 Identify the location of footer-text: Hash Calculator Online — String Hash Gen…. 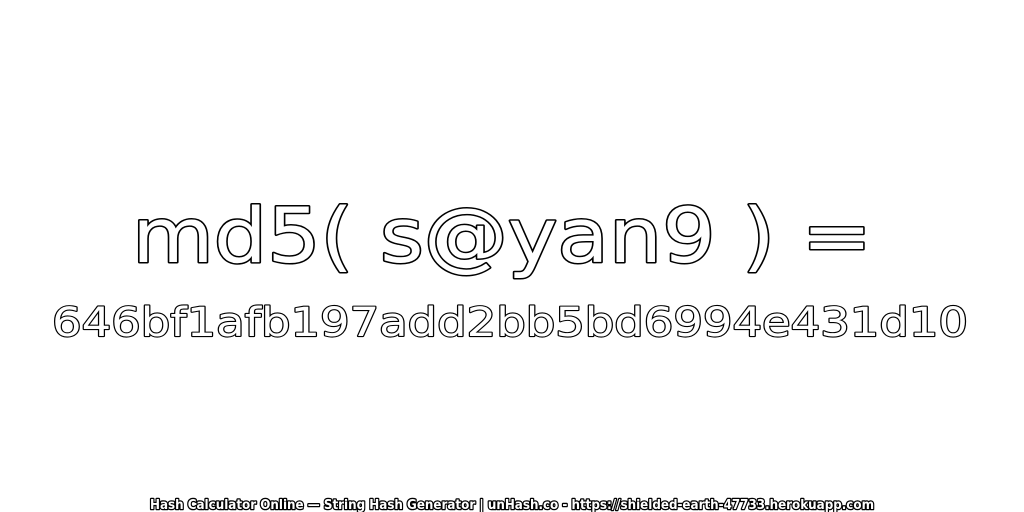
(512, 505).